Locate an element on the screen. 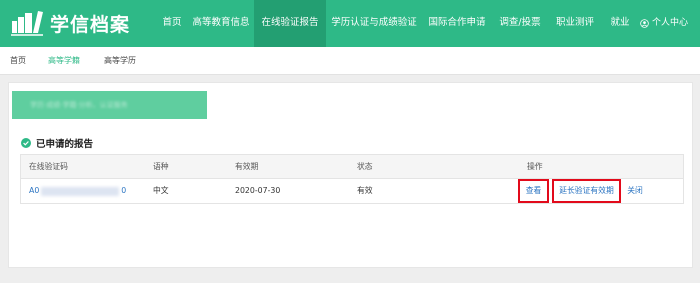 Image resolution: width=700 pixels, height=283 pixels. brand-name: 学信档案 is located at coordinates (90, 24).